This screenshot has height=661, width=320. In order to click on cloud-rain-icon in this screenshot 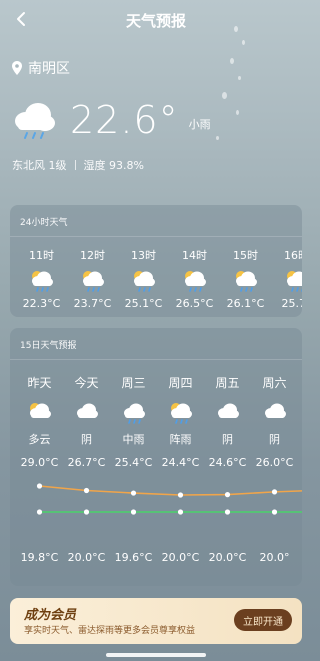, I will do `click(35, 121)`.